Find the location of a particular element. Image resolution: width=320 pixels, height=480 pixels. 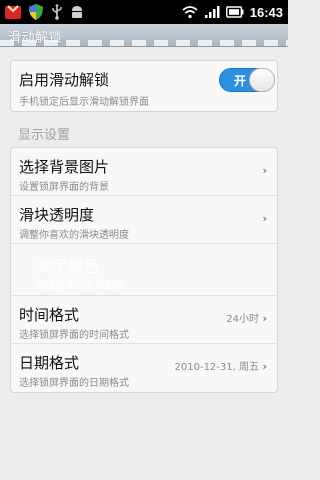

slide-unlock-card: 启用滑动解锁 手机锁定后显示滑动解锁界面 开 is located at coordinates (144, 86).